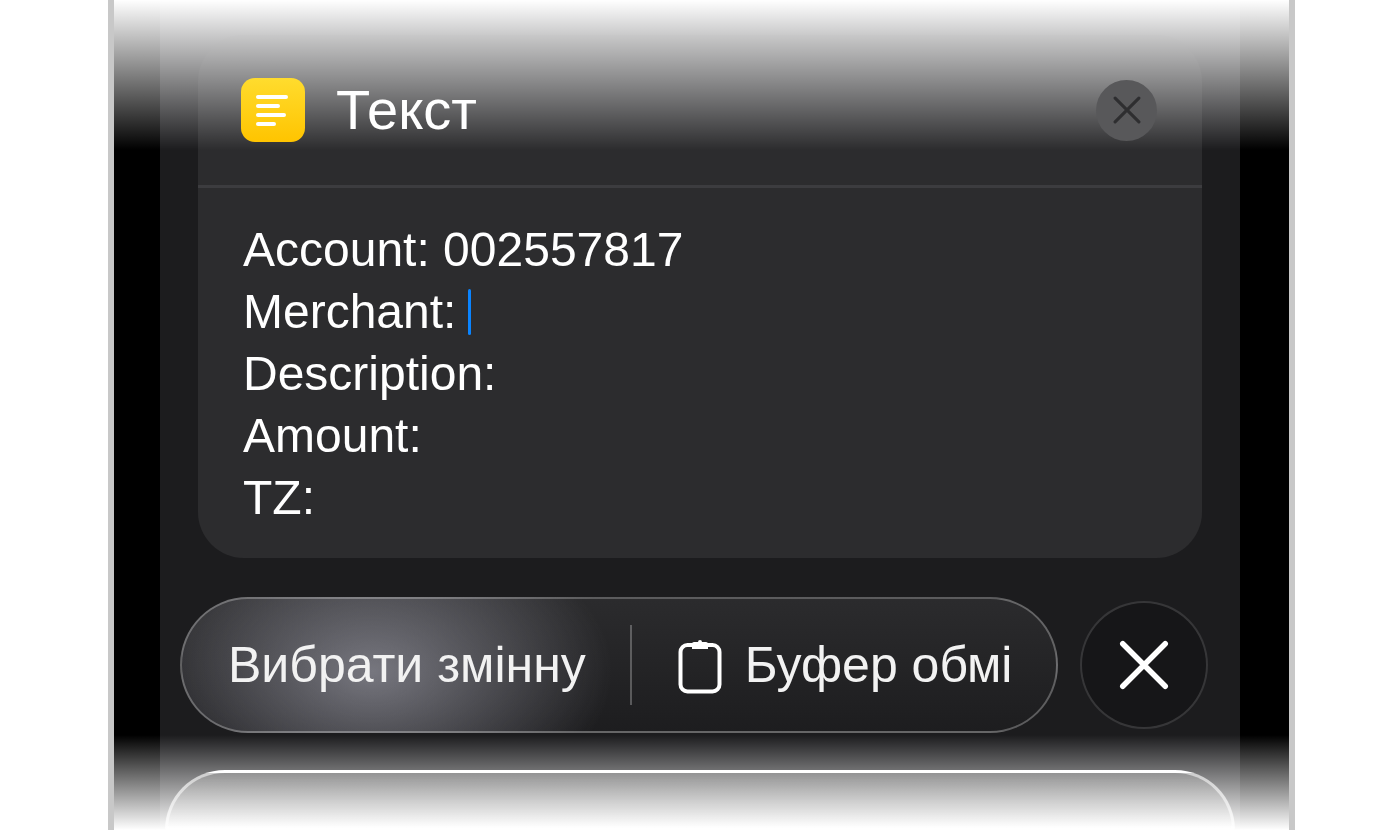  Describe the element at coordinates (407, 110) in the screenshot. I see `card-title: Текст` at that location.